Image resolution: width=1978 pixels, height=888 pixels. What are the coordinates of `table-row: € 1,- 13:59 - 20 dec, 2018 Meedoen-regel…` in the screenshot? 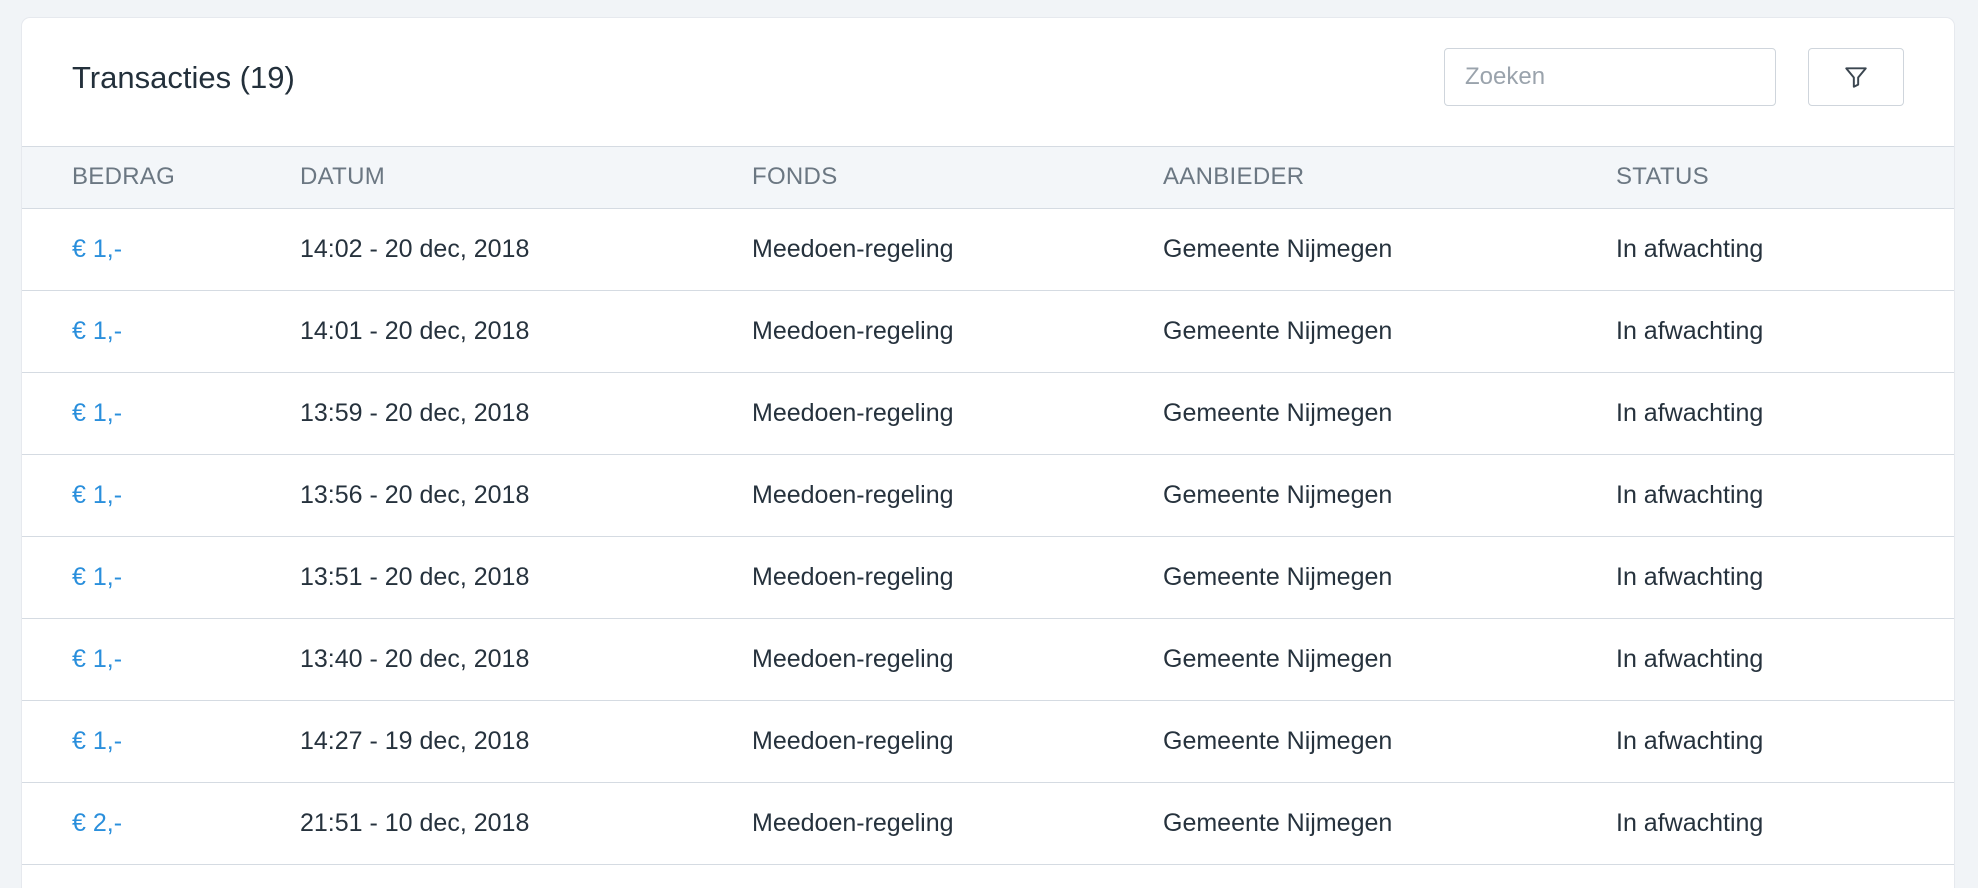 It's located at (988, 413).